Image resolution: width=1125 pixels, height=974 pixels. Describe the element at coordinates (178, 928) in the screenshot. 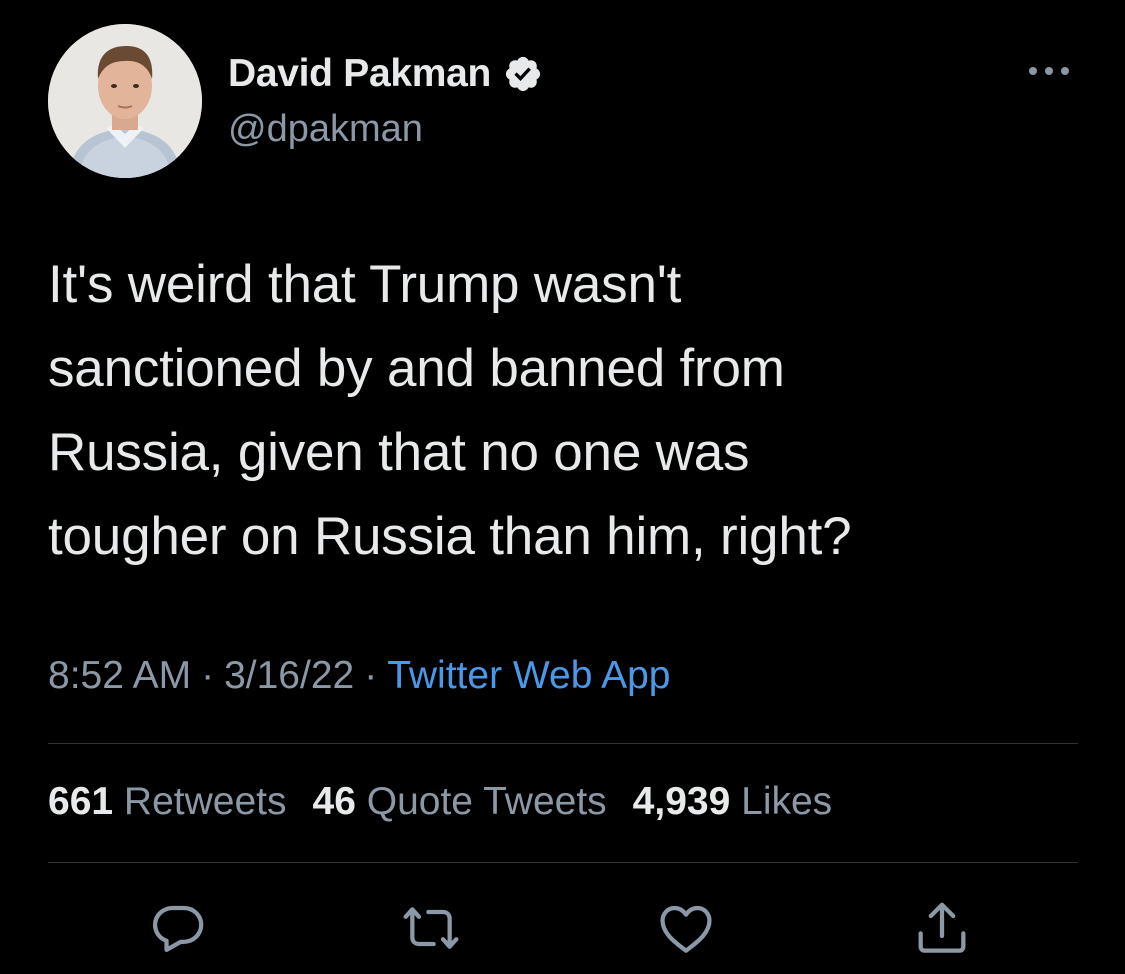

I see `reply-icon` at that location.